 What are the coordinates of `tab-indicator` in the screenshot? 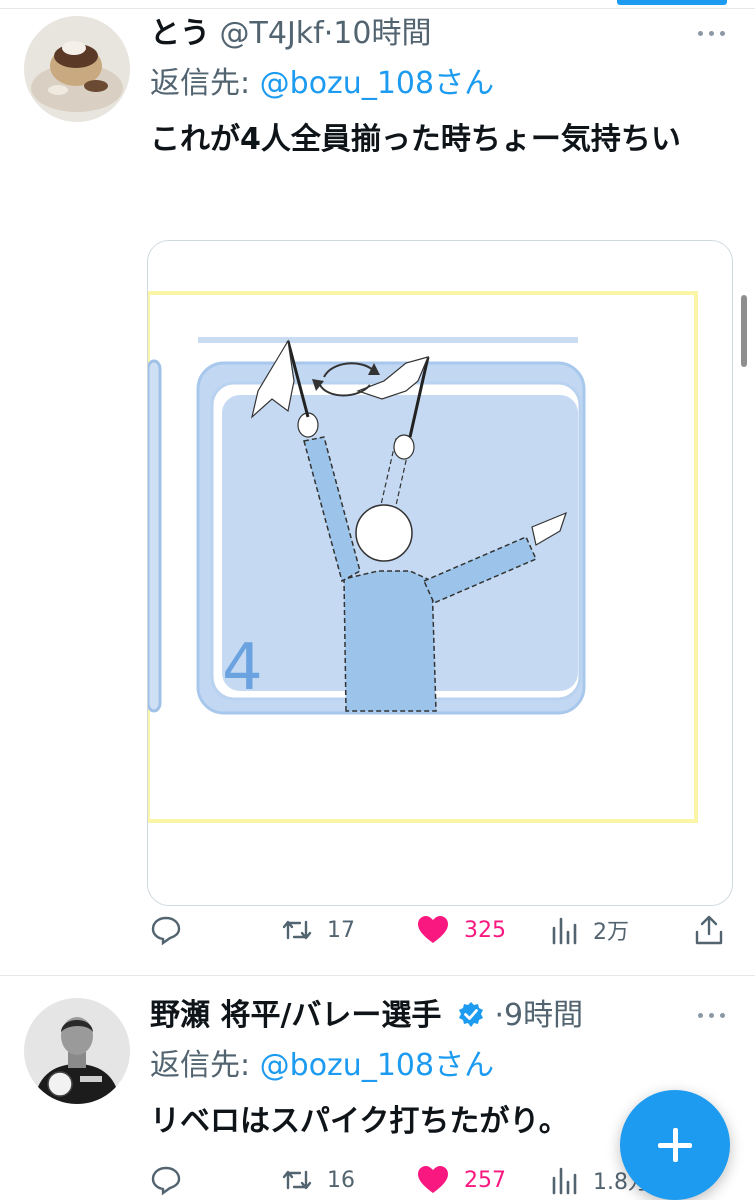 It's located at (672, 2).